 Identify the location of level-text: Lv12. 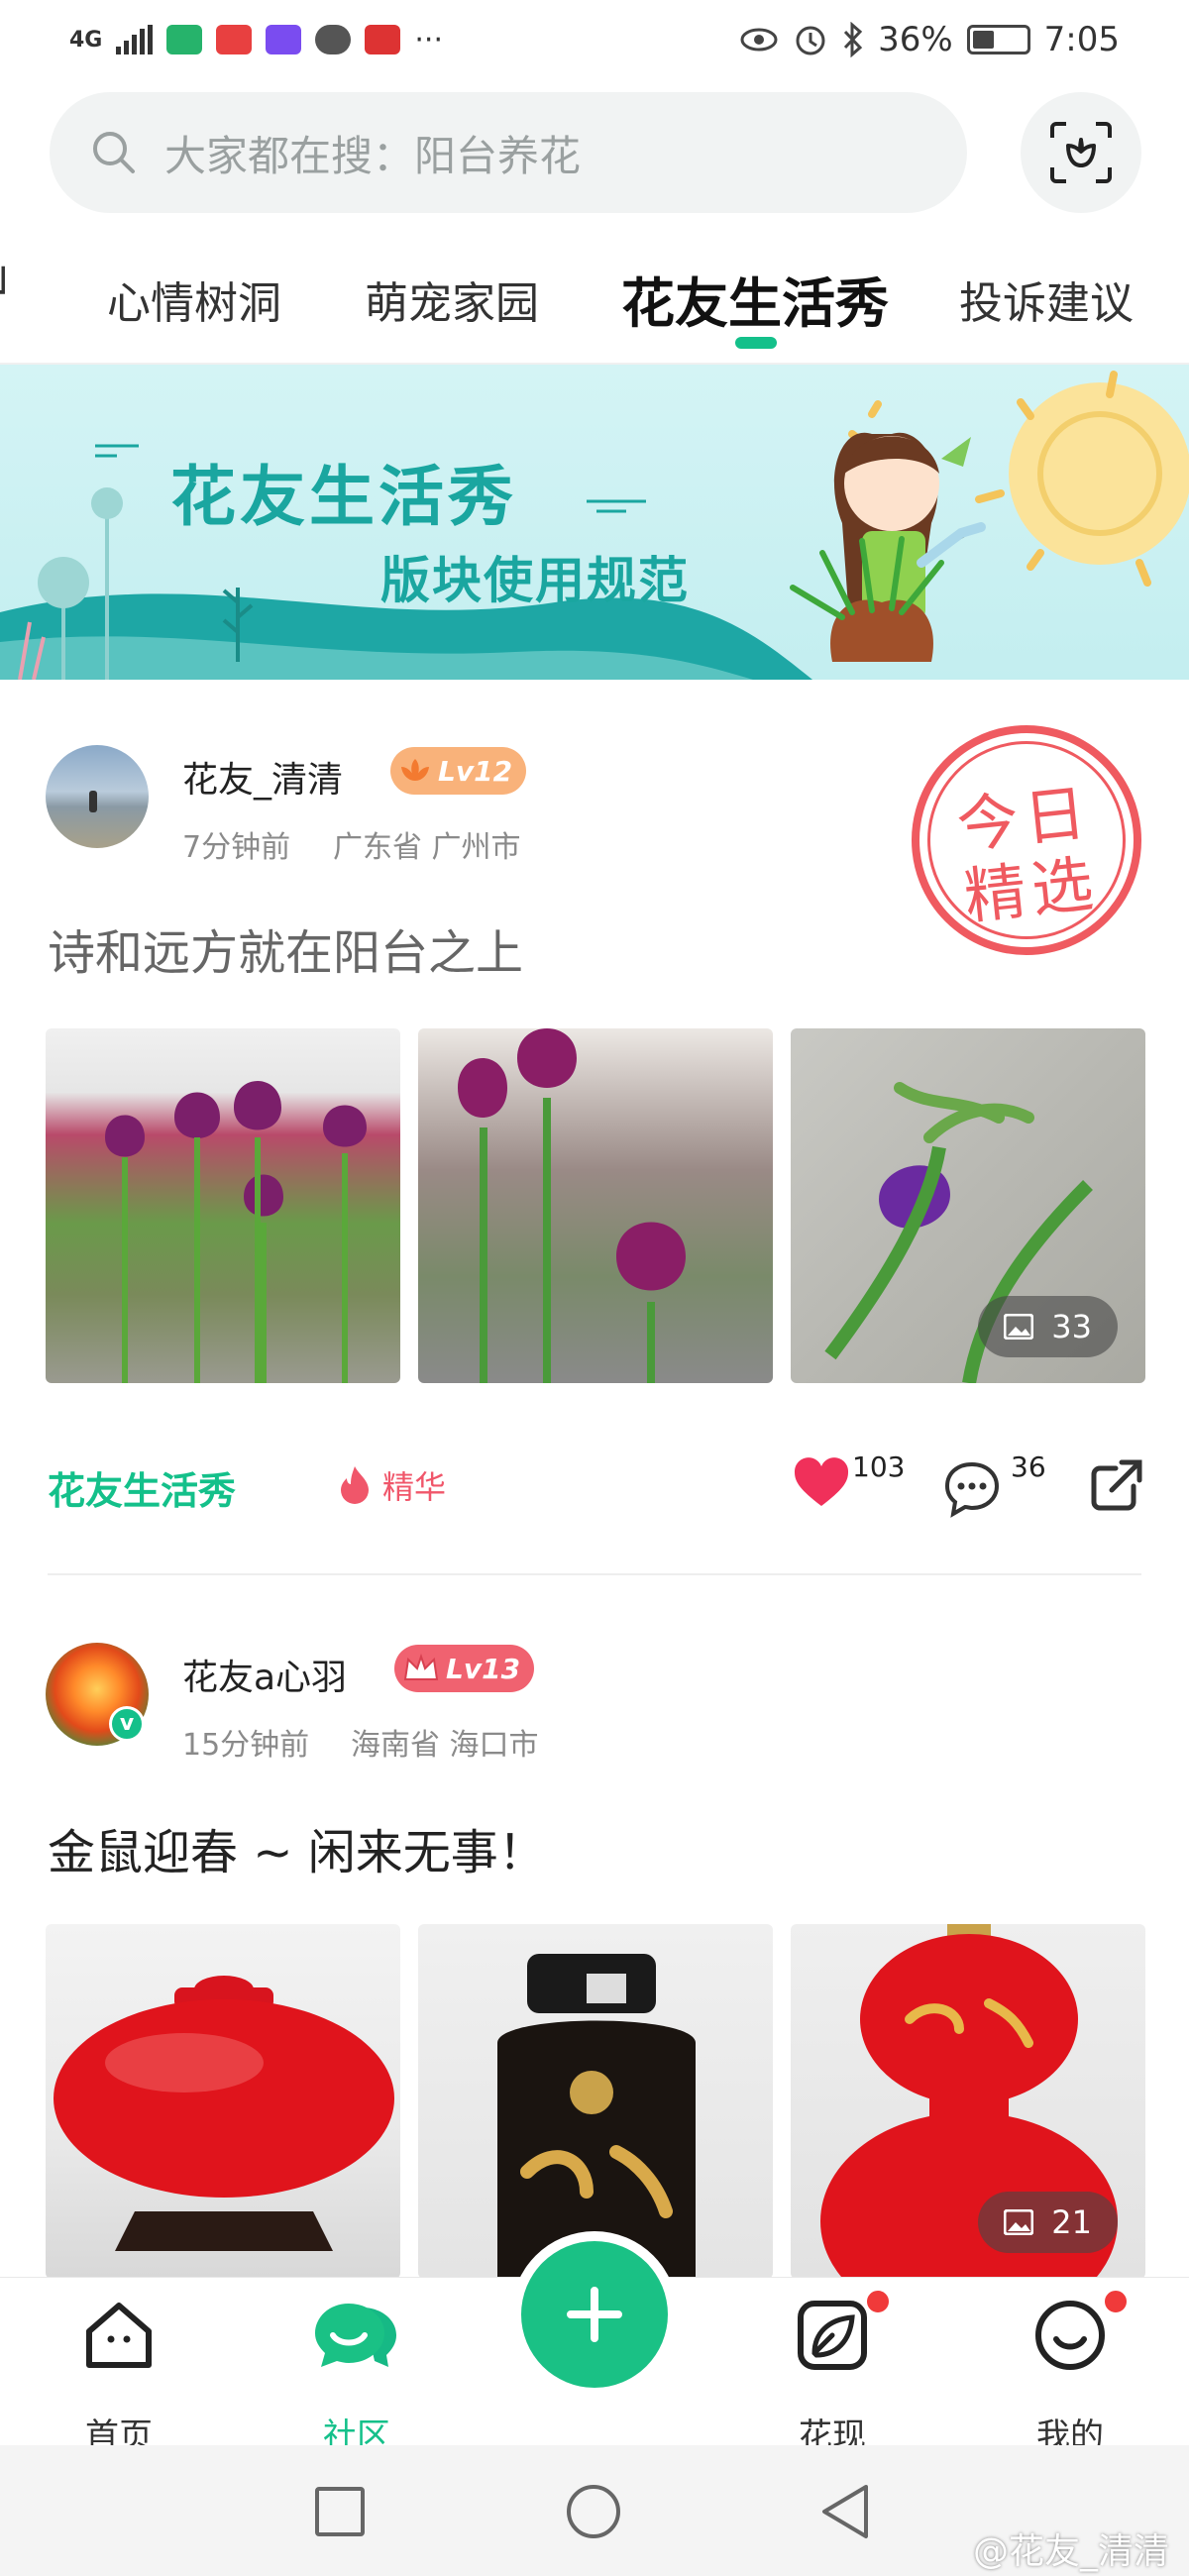
(476, 771).